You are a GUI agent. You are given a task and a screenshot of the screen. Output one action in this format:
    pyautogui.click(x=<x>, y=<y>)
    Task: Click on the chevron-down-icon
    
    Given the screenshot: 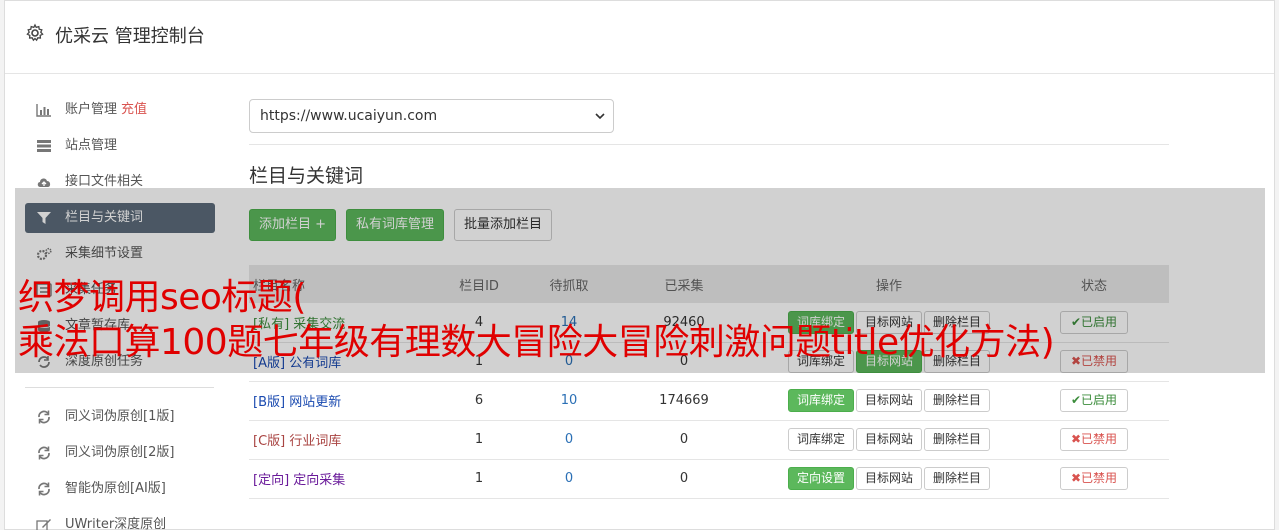 What is the action you would take?
    pyautogui.click(x=600, y=116)
    